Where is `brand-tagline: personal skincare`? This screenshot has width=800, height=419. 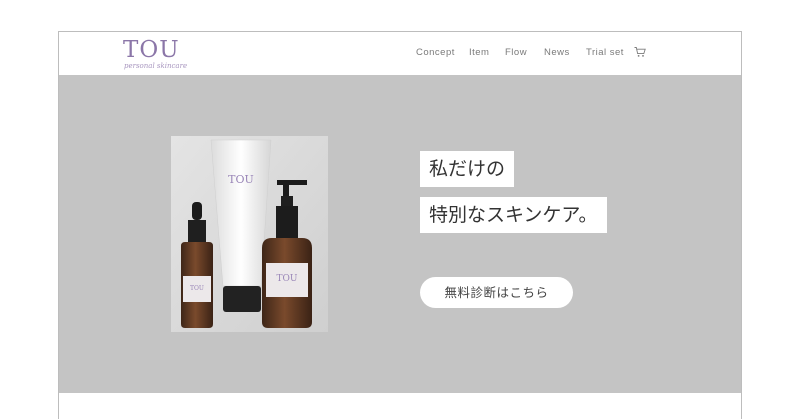 brand-tagline: personal skincare is located at coordinates (156, 66).